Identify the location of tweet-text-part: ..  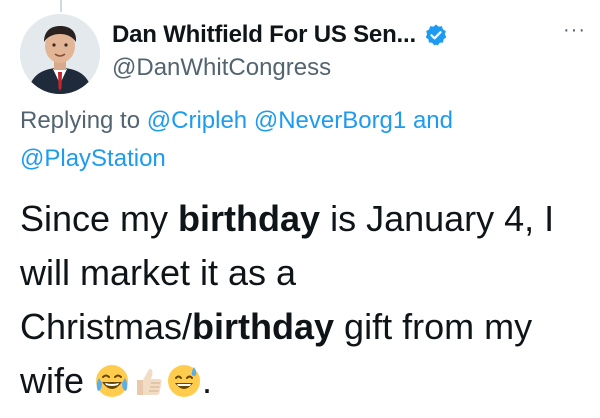
(207, 380).